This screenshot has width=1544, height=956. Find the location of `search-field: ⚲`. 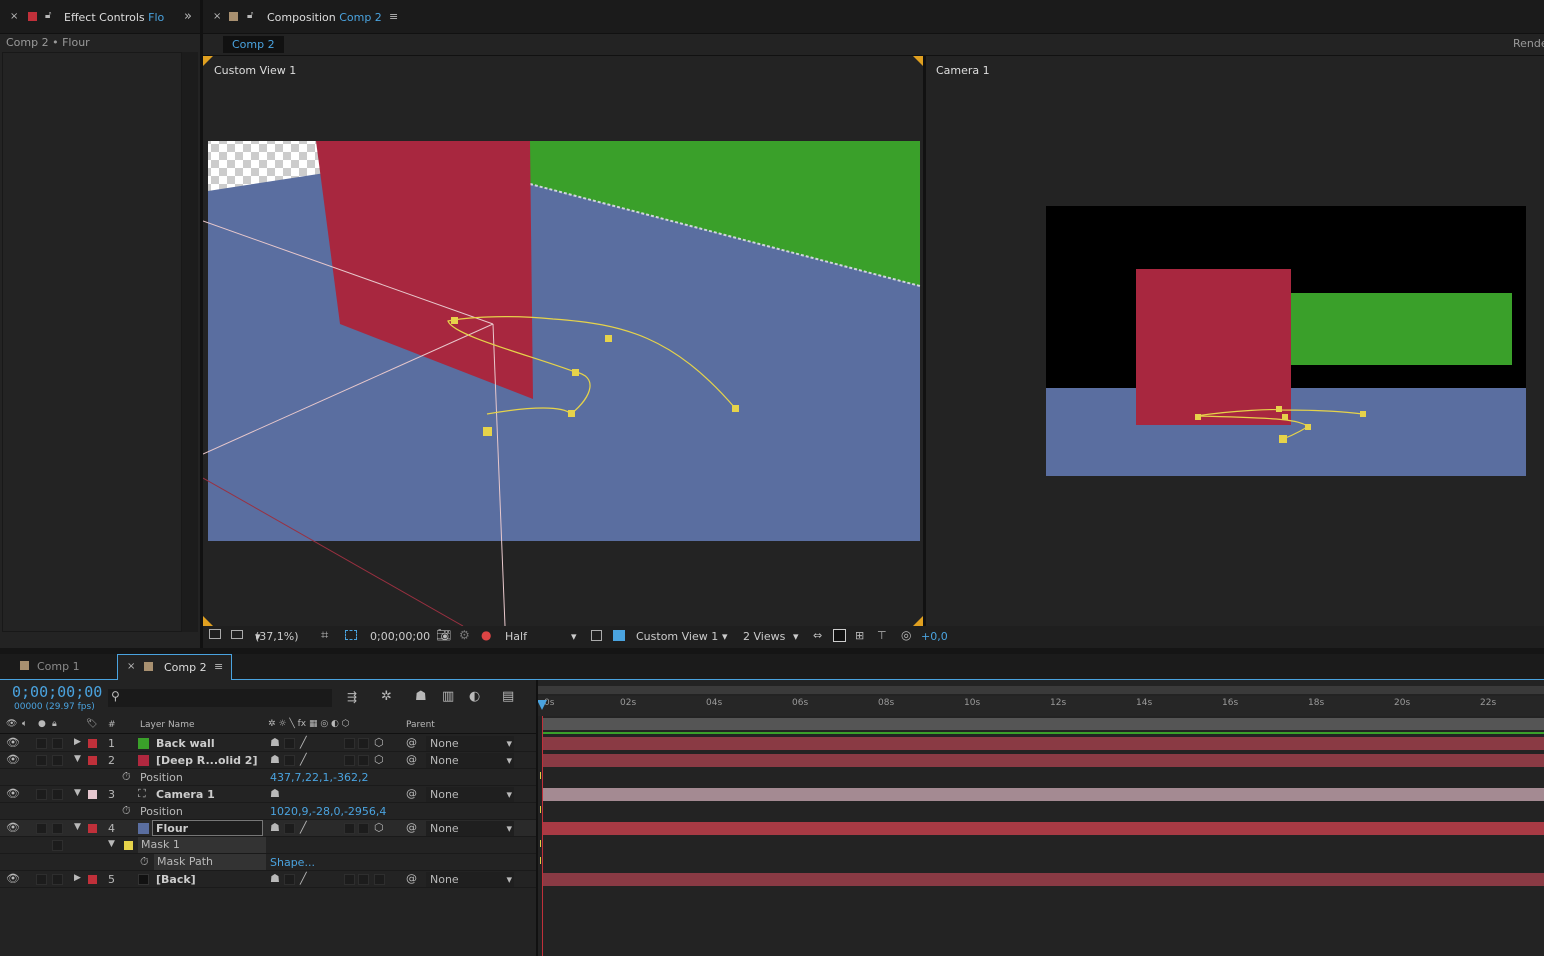

search-field: ⚲ is located at coordinates (220, 698).